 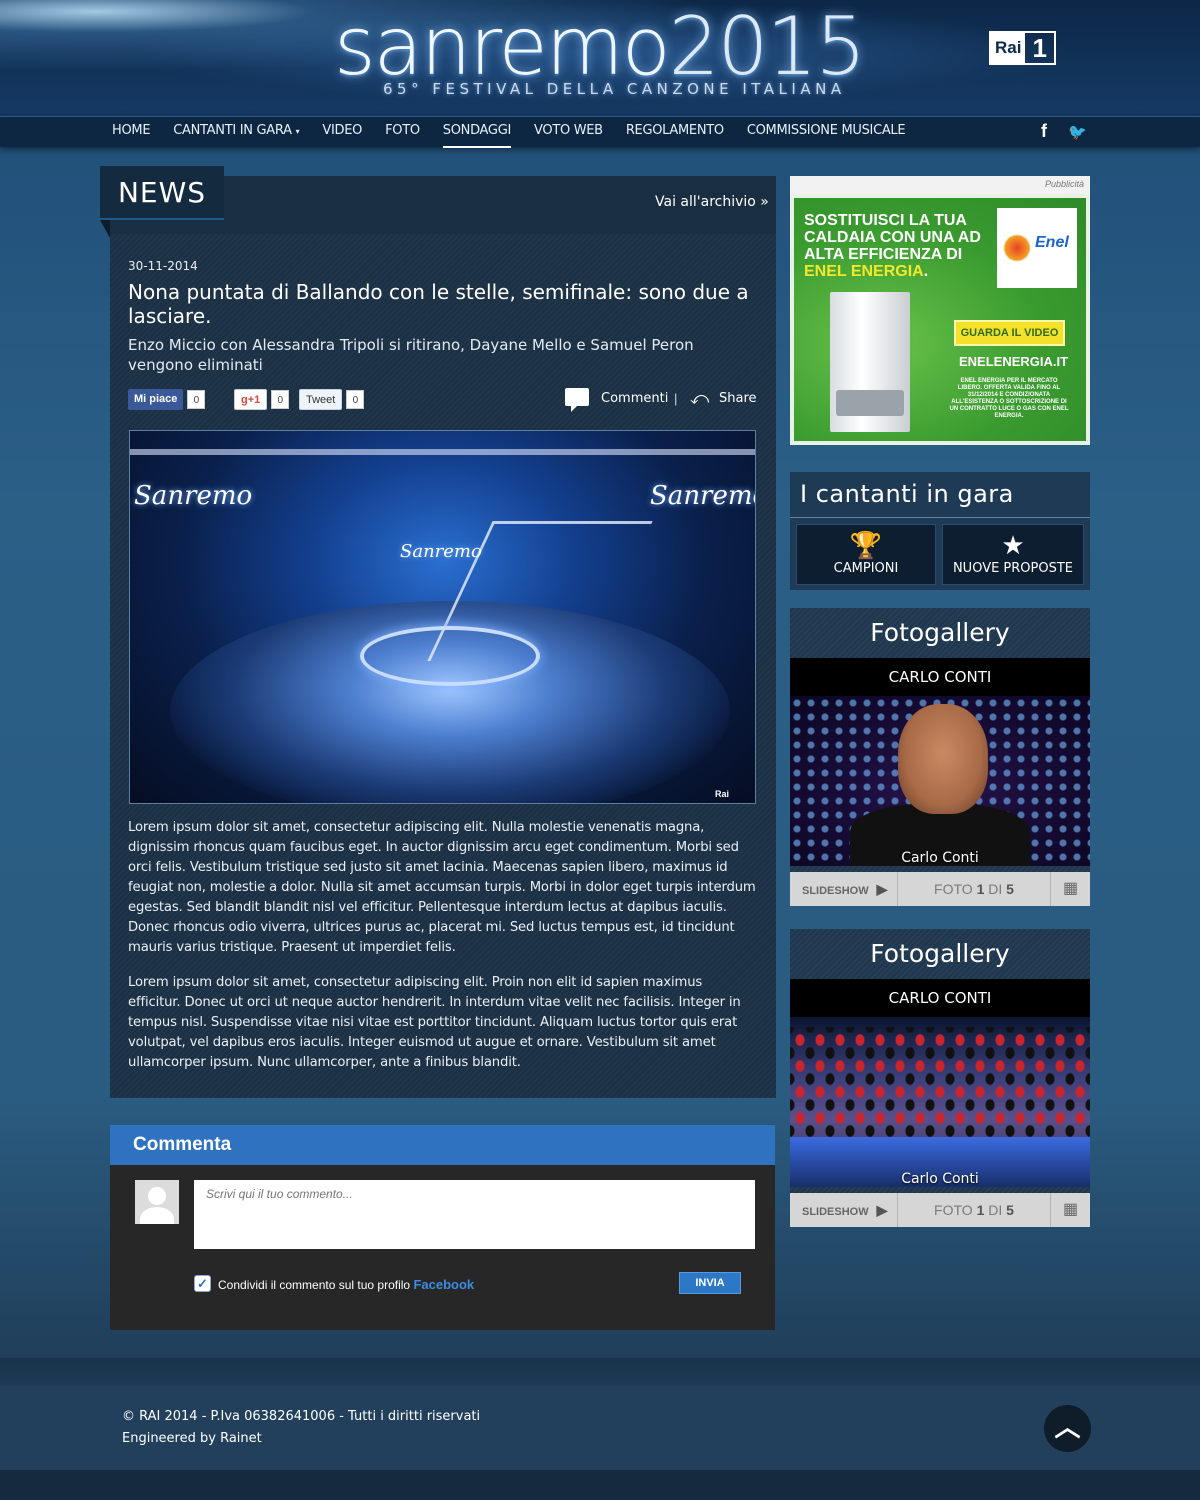 I want to click on nav-item-cantanti: CANTANTI IN GARA ▾, so click(x=236, y=132).